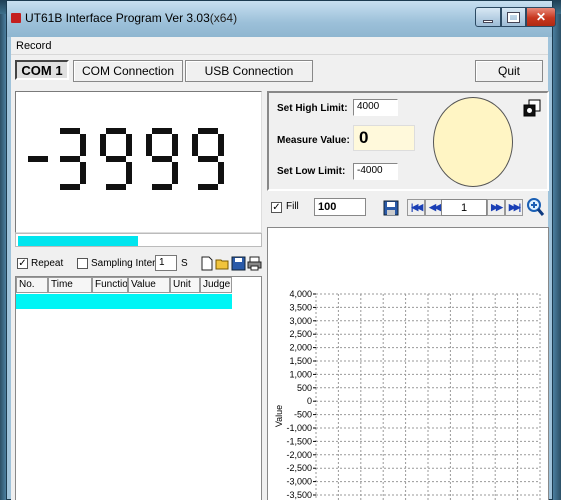 Image resolution: width=561 pixels, height=500 pixels. I want to click on y-tick-label: -3,500, so click(299, 495).